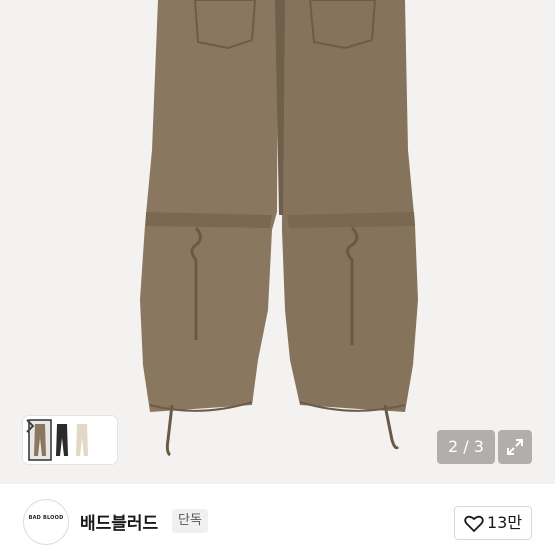 This screenshot has width=555, height=555. What do you see at coordinates (119, 521) in the screenshot?
I see `shop-name: 배드블러드` at bounding box center [119, 521].